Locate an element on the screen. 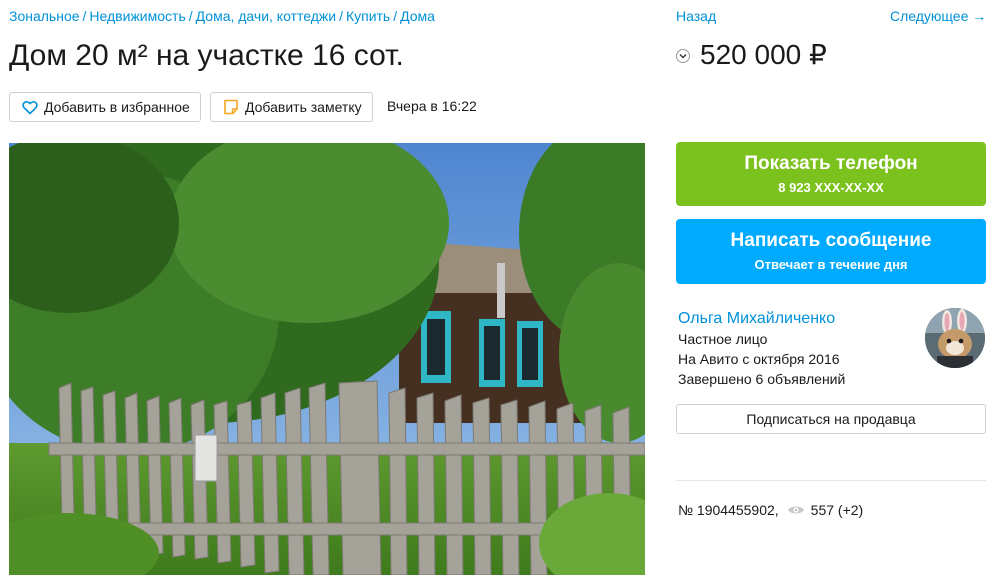  add-note-button: Добавить заметку is located at coordinates (291, 107).